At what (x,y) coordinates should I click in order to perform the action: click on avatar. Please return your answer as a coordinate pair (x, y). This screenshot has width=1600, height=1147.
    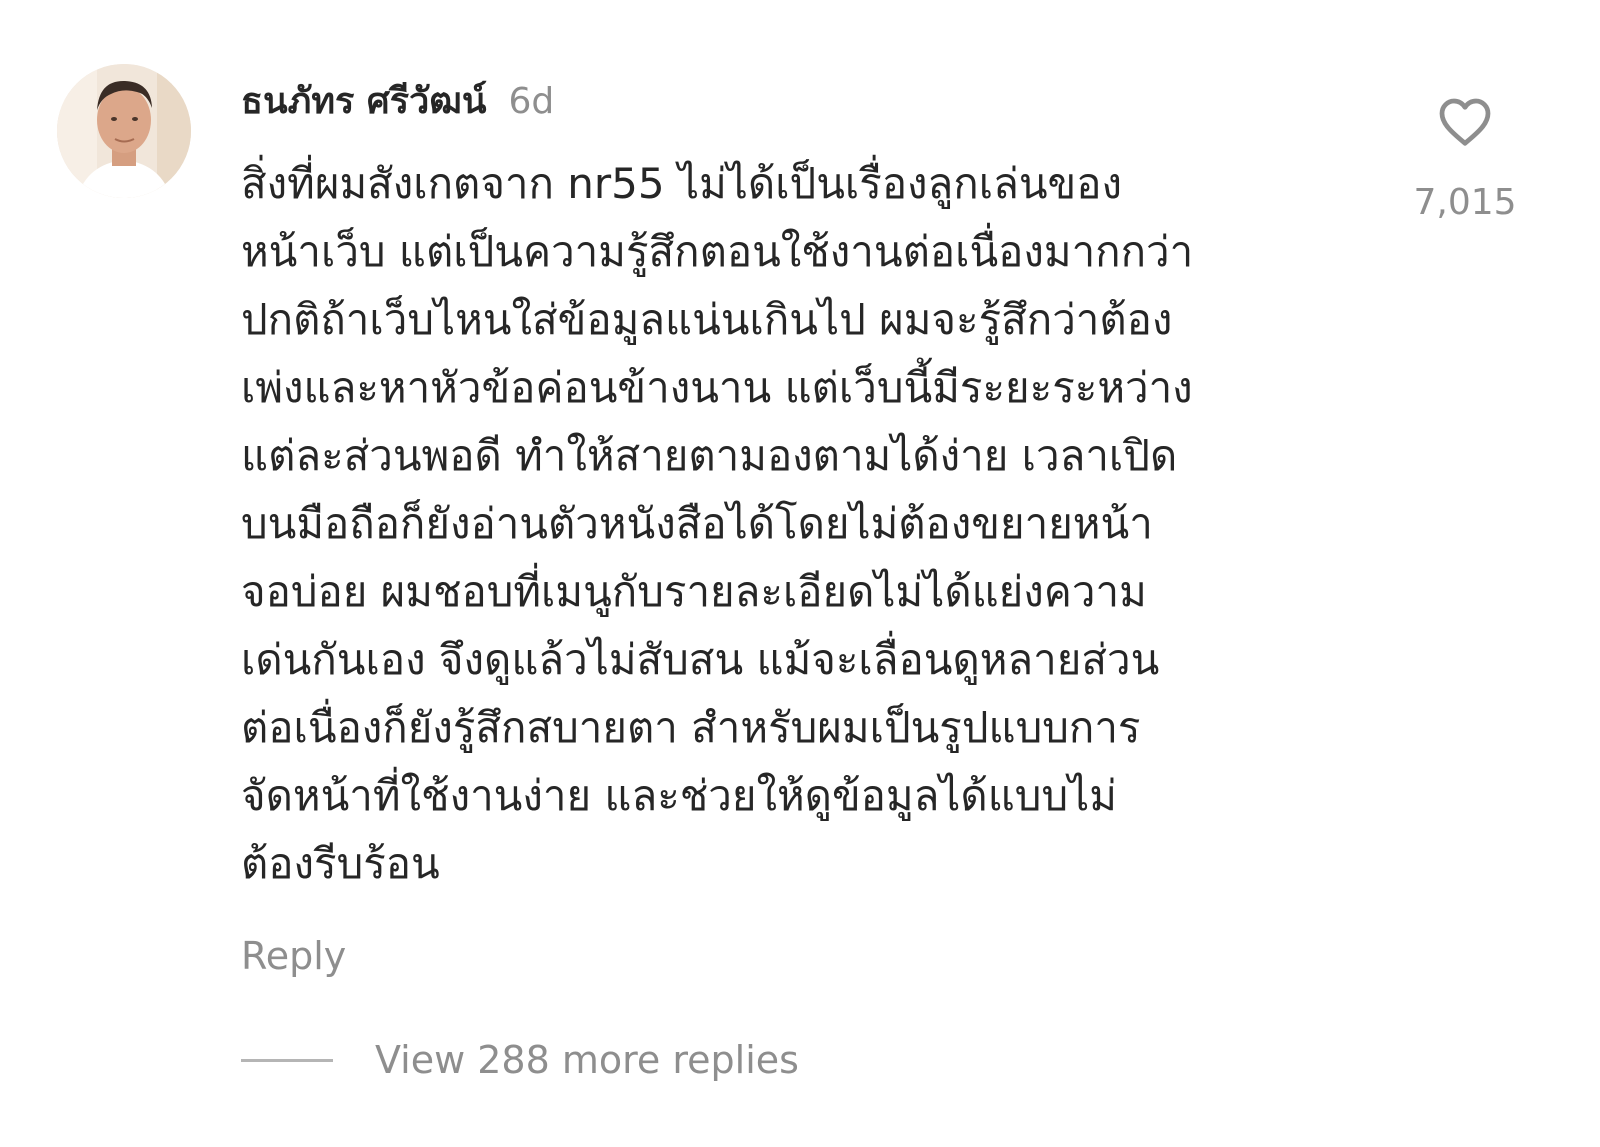
    Looking at the image, I should click on (124, 131).